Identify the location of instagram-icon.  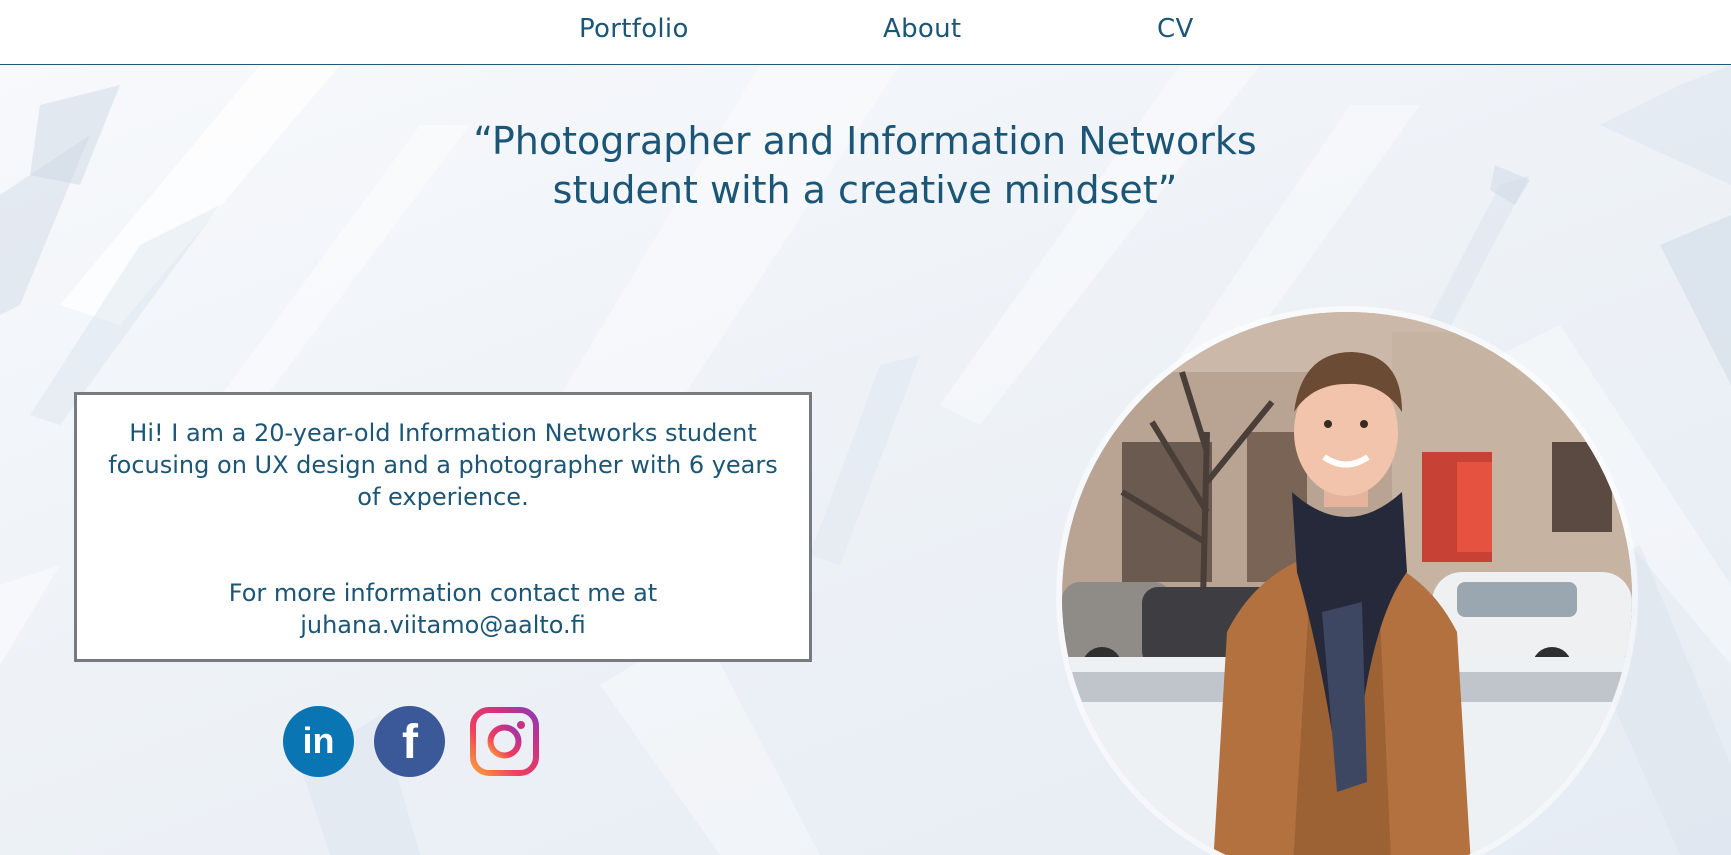
(504, 741).